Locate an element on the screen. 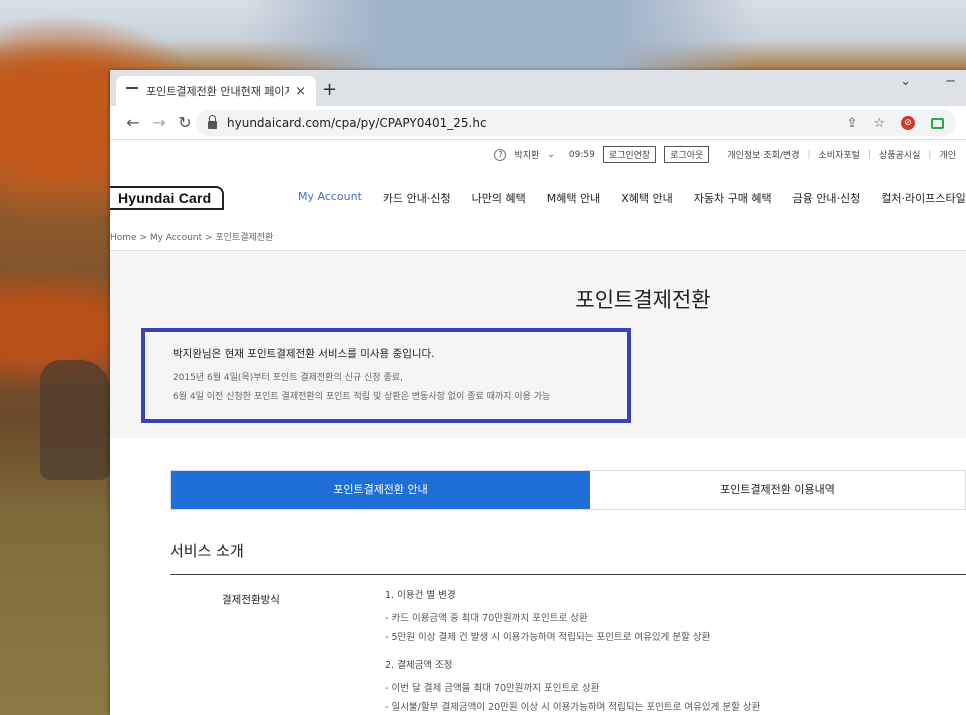 The image size is (966, 715). page-title: 포인트결제전환 is located at coordinates (643, 300).